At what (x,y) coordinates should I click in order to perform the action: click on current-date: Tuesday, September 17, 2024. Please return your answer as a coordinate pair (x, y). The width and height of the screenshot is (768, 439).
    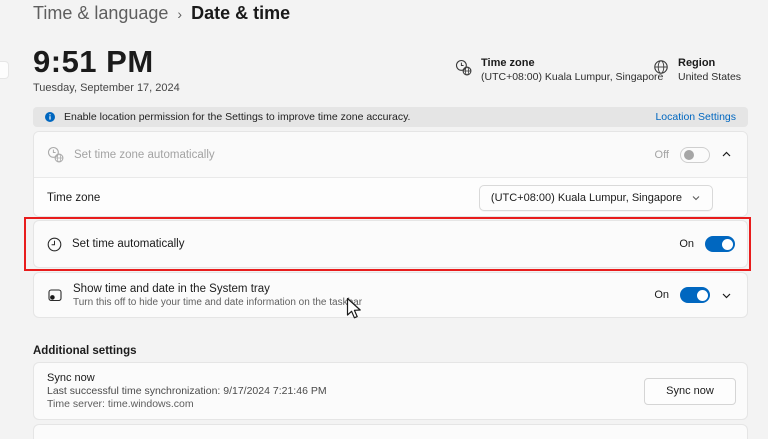
    Looking at the image, I should click on (106, 88).